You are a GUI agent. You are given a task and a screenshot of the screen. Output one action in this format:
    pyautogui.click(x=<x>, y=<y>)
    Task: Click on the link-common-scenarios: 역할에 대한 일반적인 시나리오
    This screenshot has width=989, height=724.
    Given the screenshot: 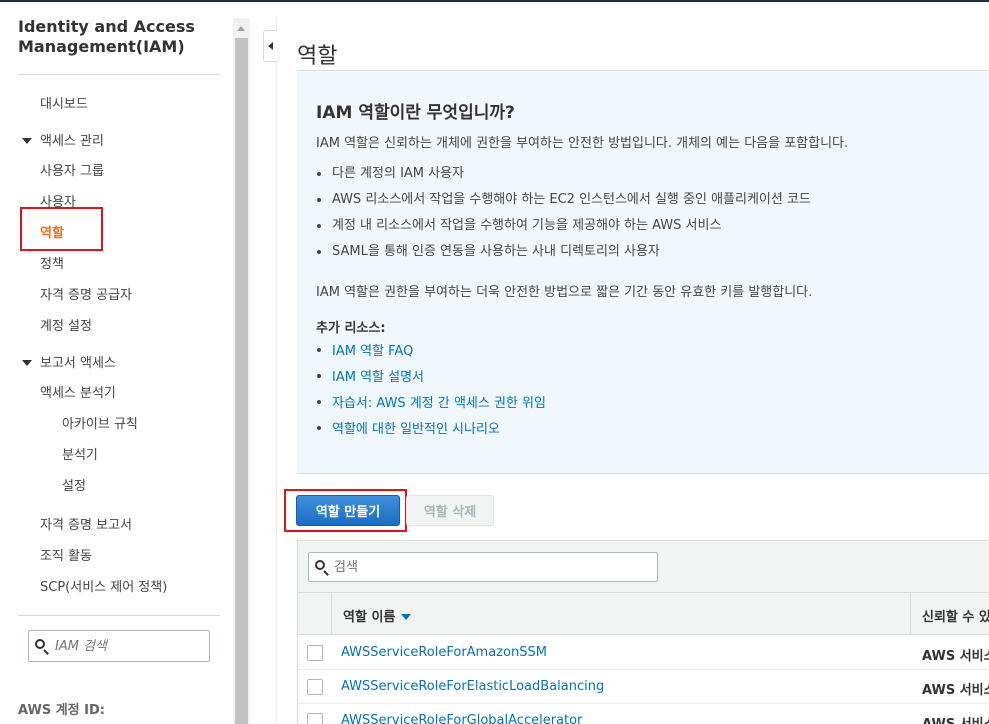 What is the action you would take?
    pyautogui.click(x=416, y=429)
    